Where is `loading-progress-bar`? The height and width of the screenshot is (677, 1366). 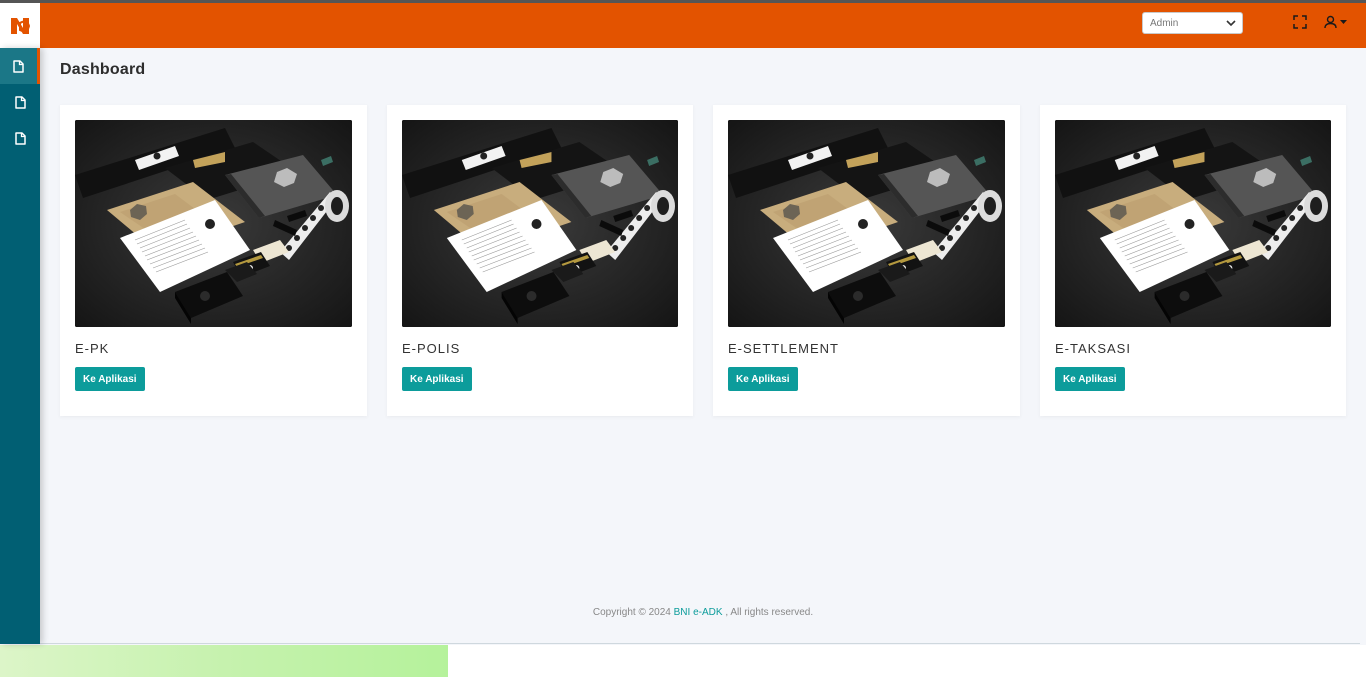
loading-progress-bar is located at coordinates (224, 661).